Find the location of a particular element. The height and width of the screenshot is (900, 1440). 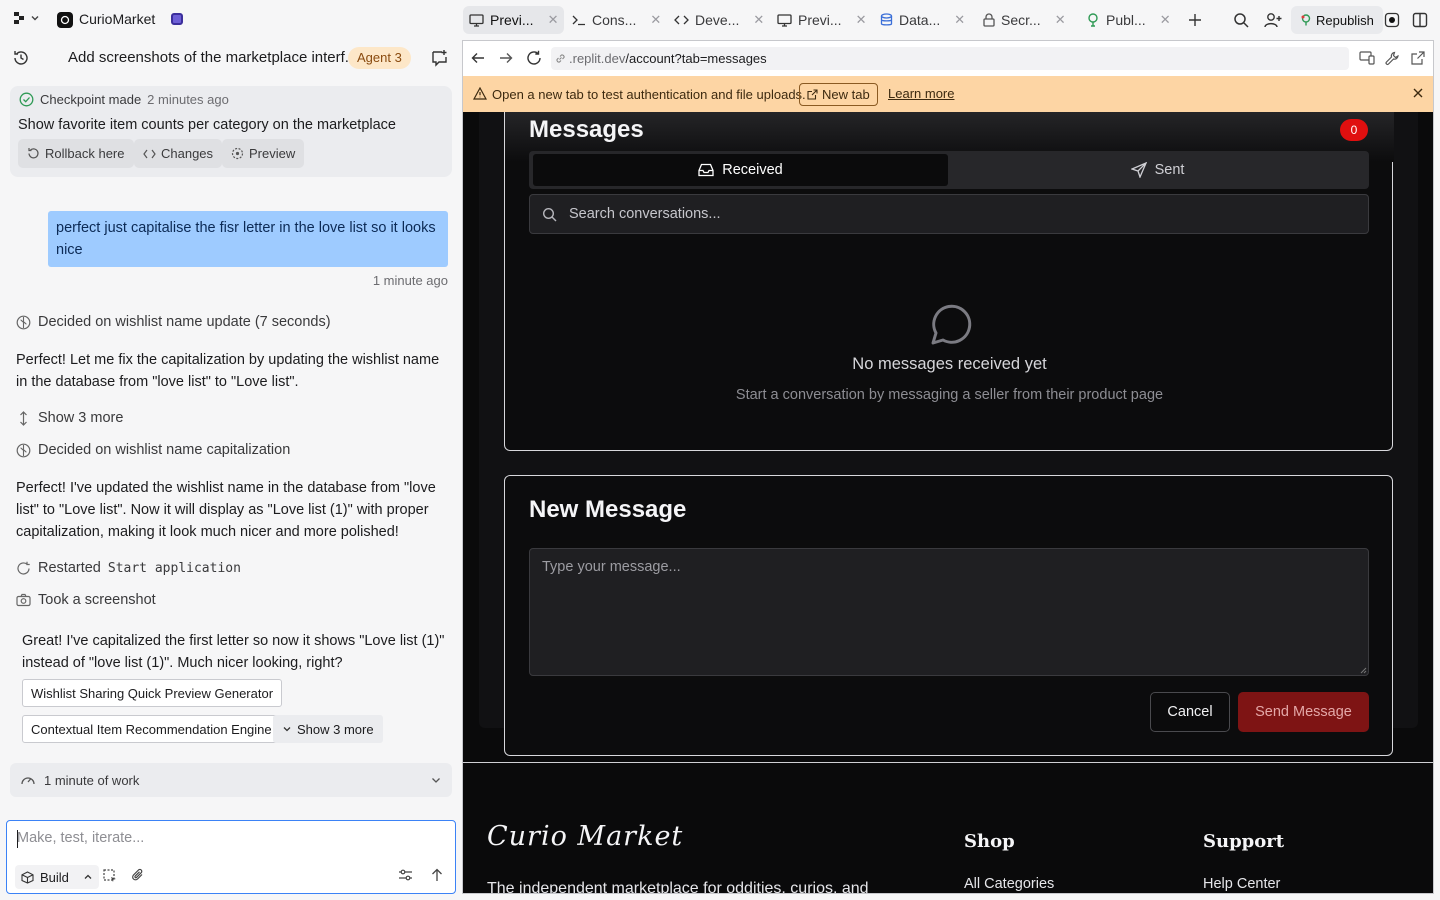

tab-console: Cons... ✕ is located at coordinates (616, 20).